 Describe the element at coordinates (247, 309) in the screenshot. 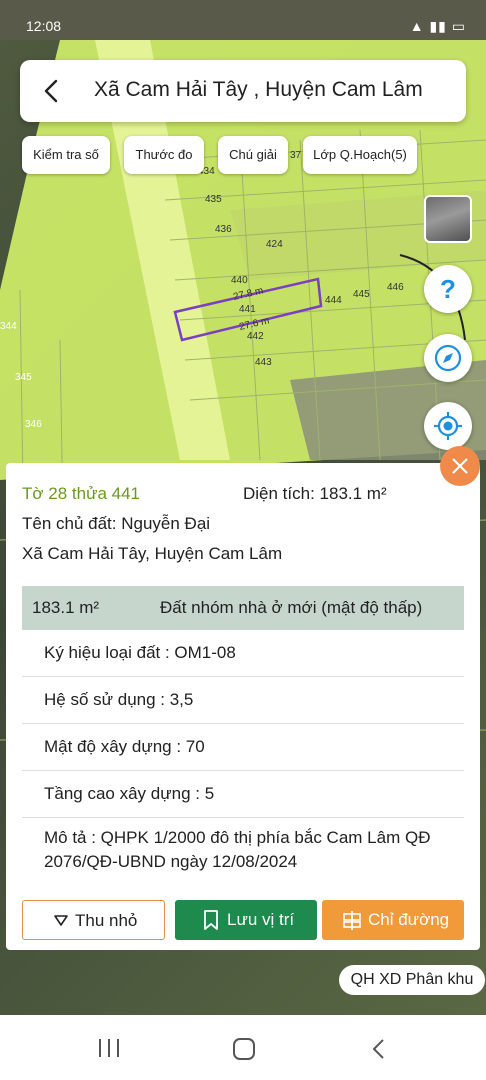

I see `parcel-label-441: 441` at that location.